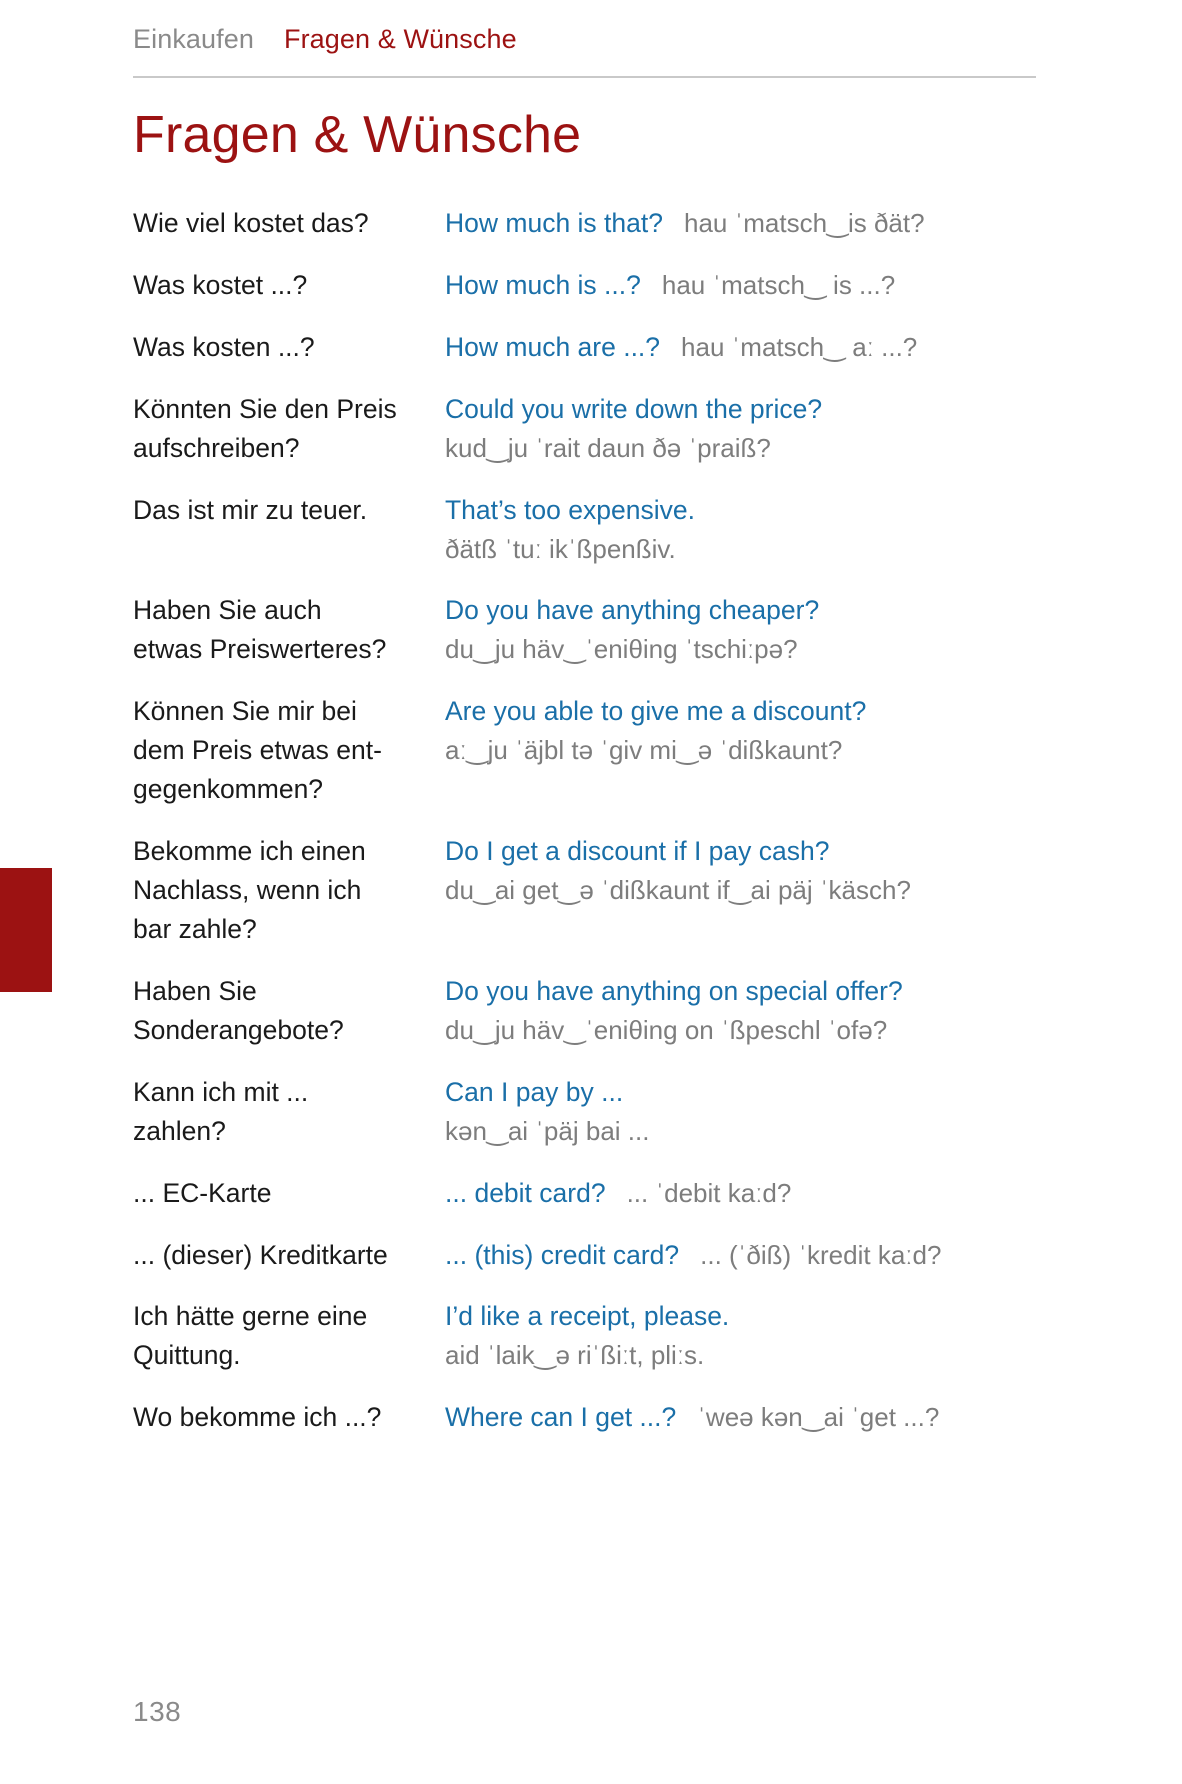 This screenshot has height=1784, width=1182. I want to click on phrase-german: Das ist mir zu teuer., so click(289, 510).